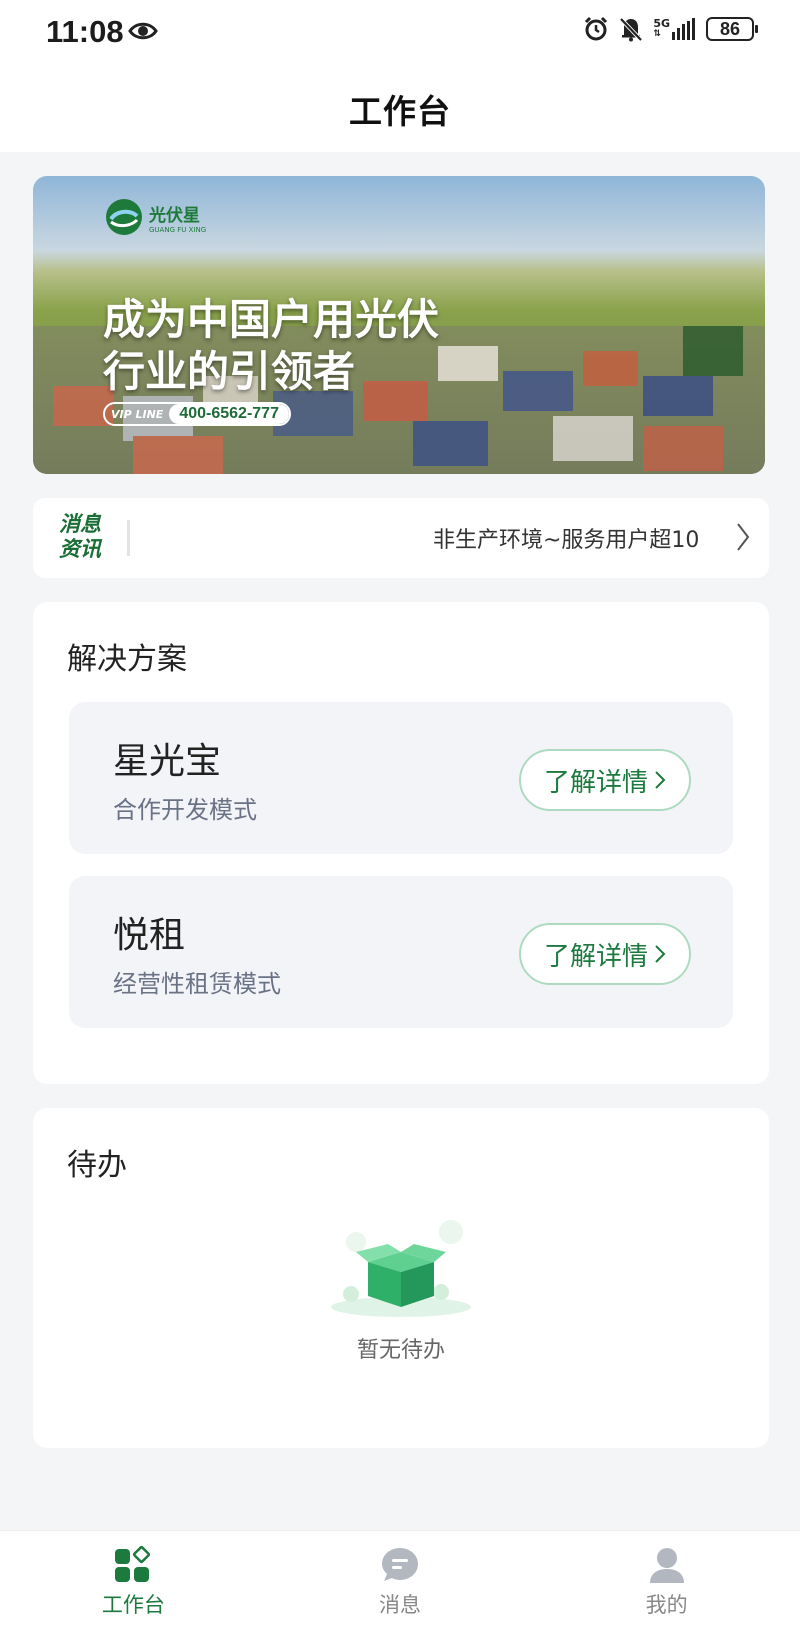 The width and height of the screenshot is (800, 1633). I want to click on solution-desc: 合作开发模式, so click(185, 810).